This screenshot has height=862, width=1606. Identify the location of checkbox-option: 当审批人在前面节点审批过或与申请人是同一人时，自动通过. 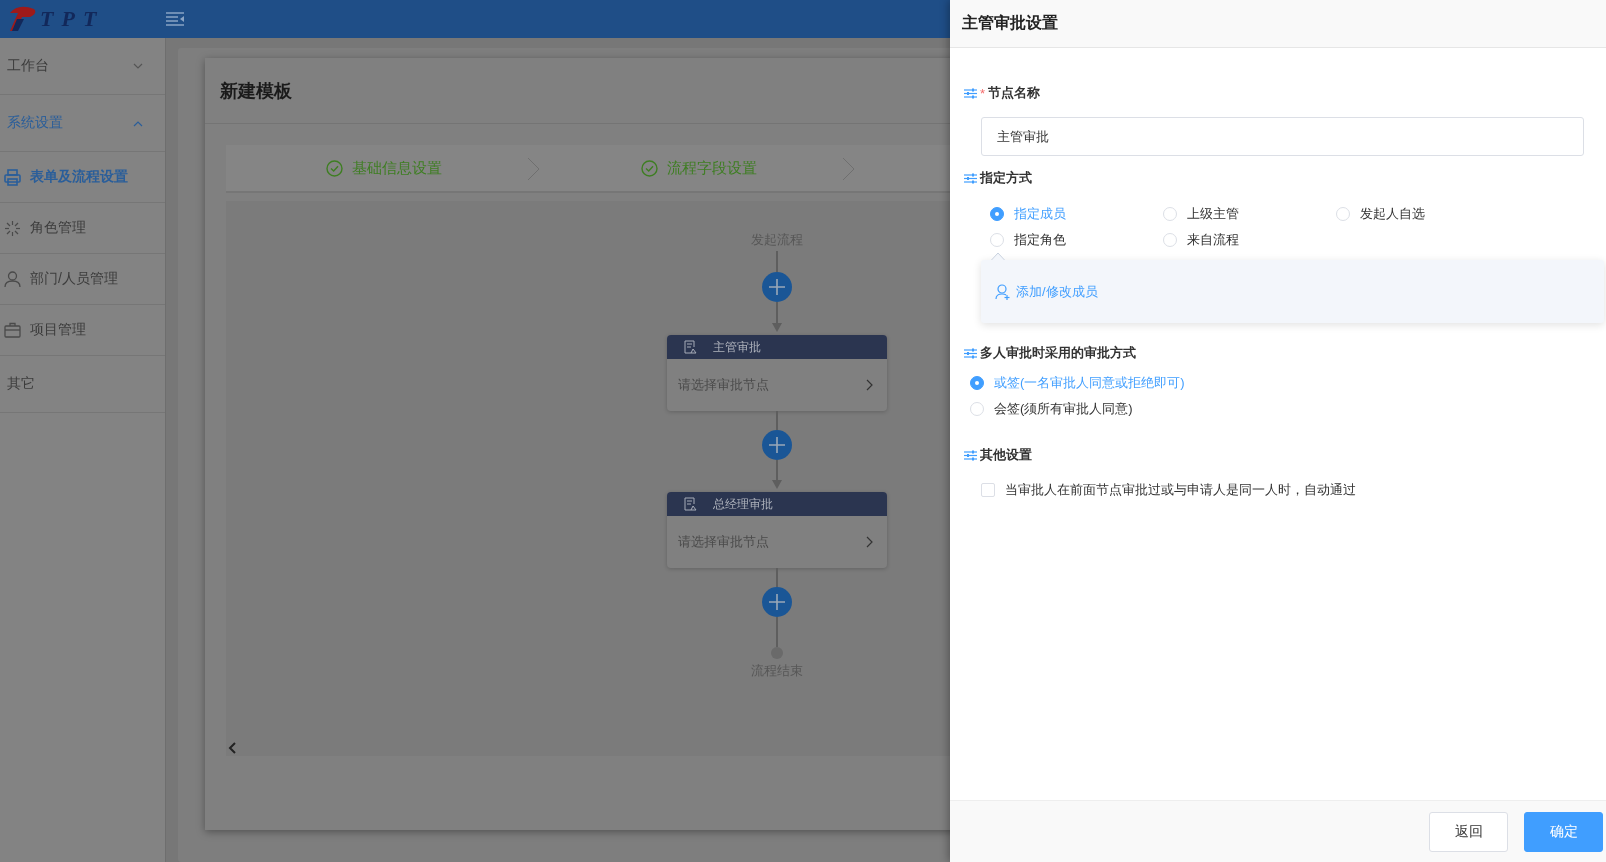
(1293, 490).